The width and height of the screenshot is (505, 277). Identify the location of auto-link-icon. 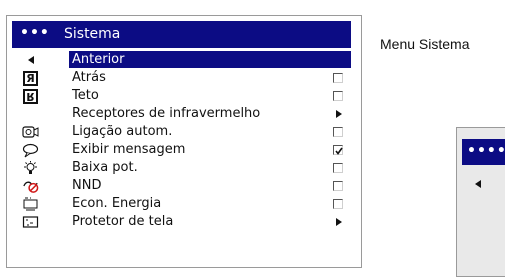
(30, 132).